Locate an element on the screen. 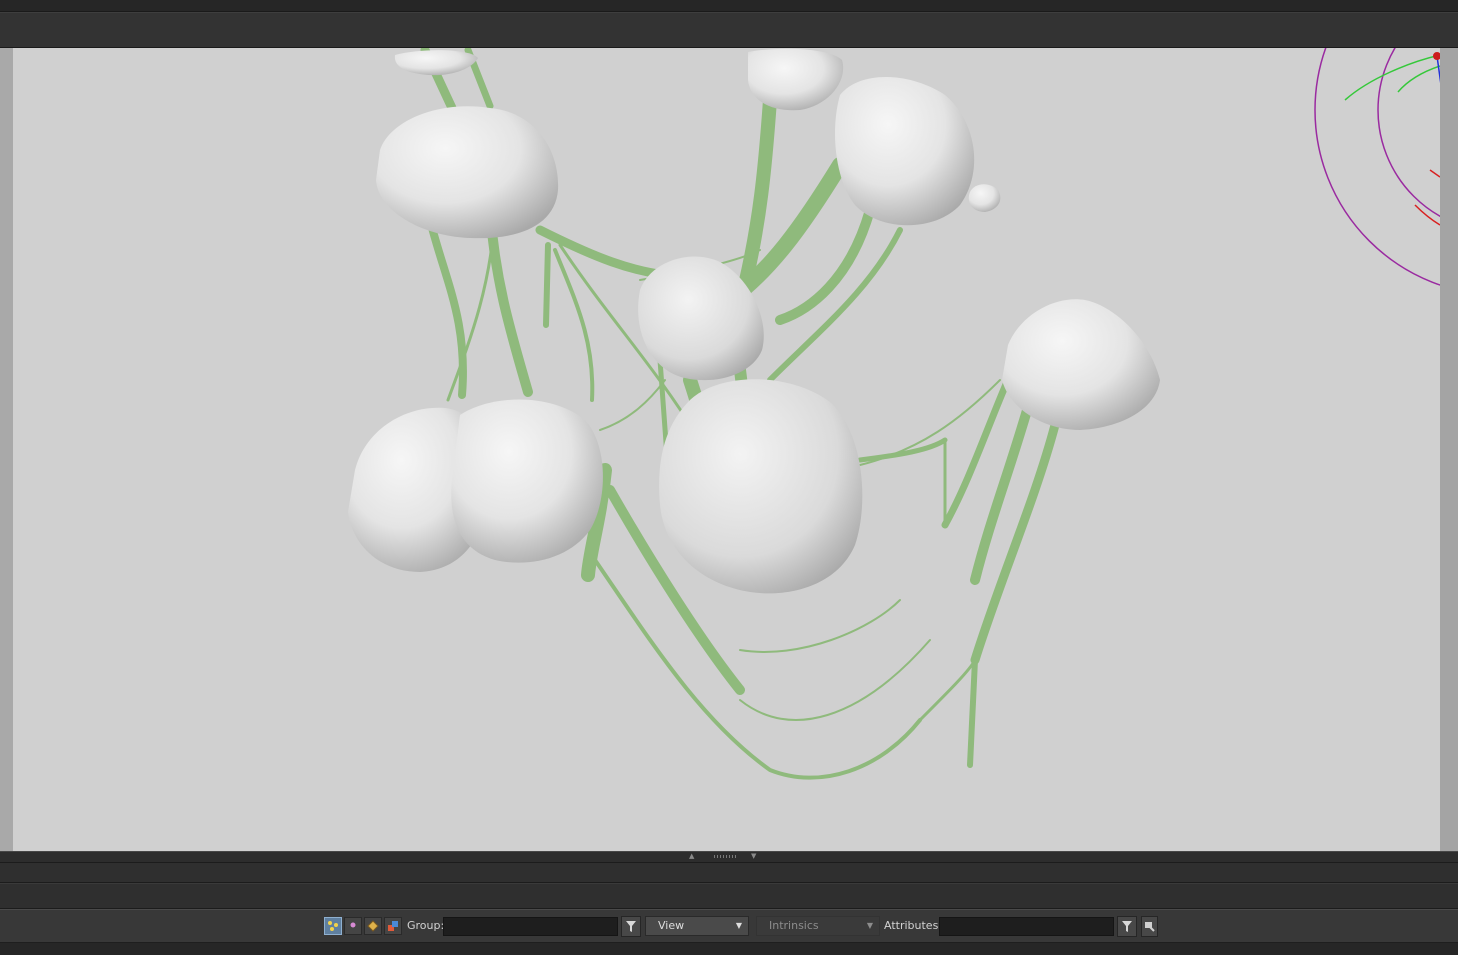 The image size is (1458, 955). intrinsics-dropdown-label: Intrinsics is located at coordinates (794, 925).